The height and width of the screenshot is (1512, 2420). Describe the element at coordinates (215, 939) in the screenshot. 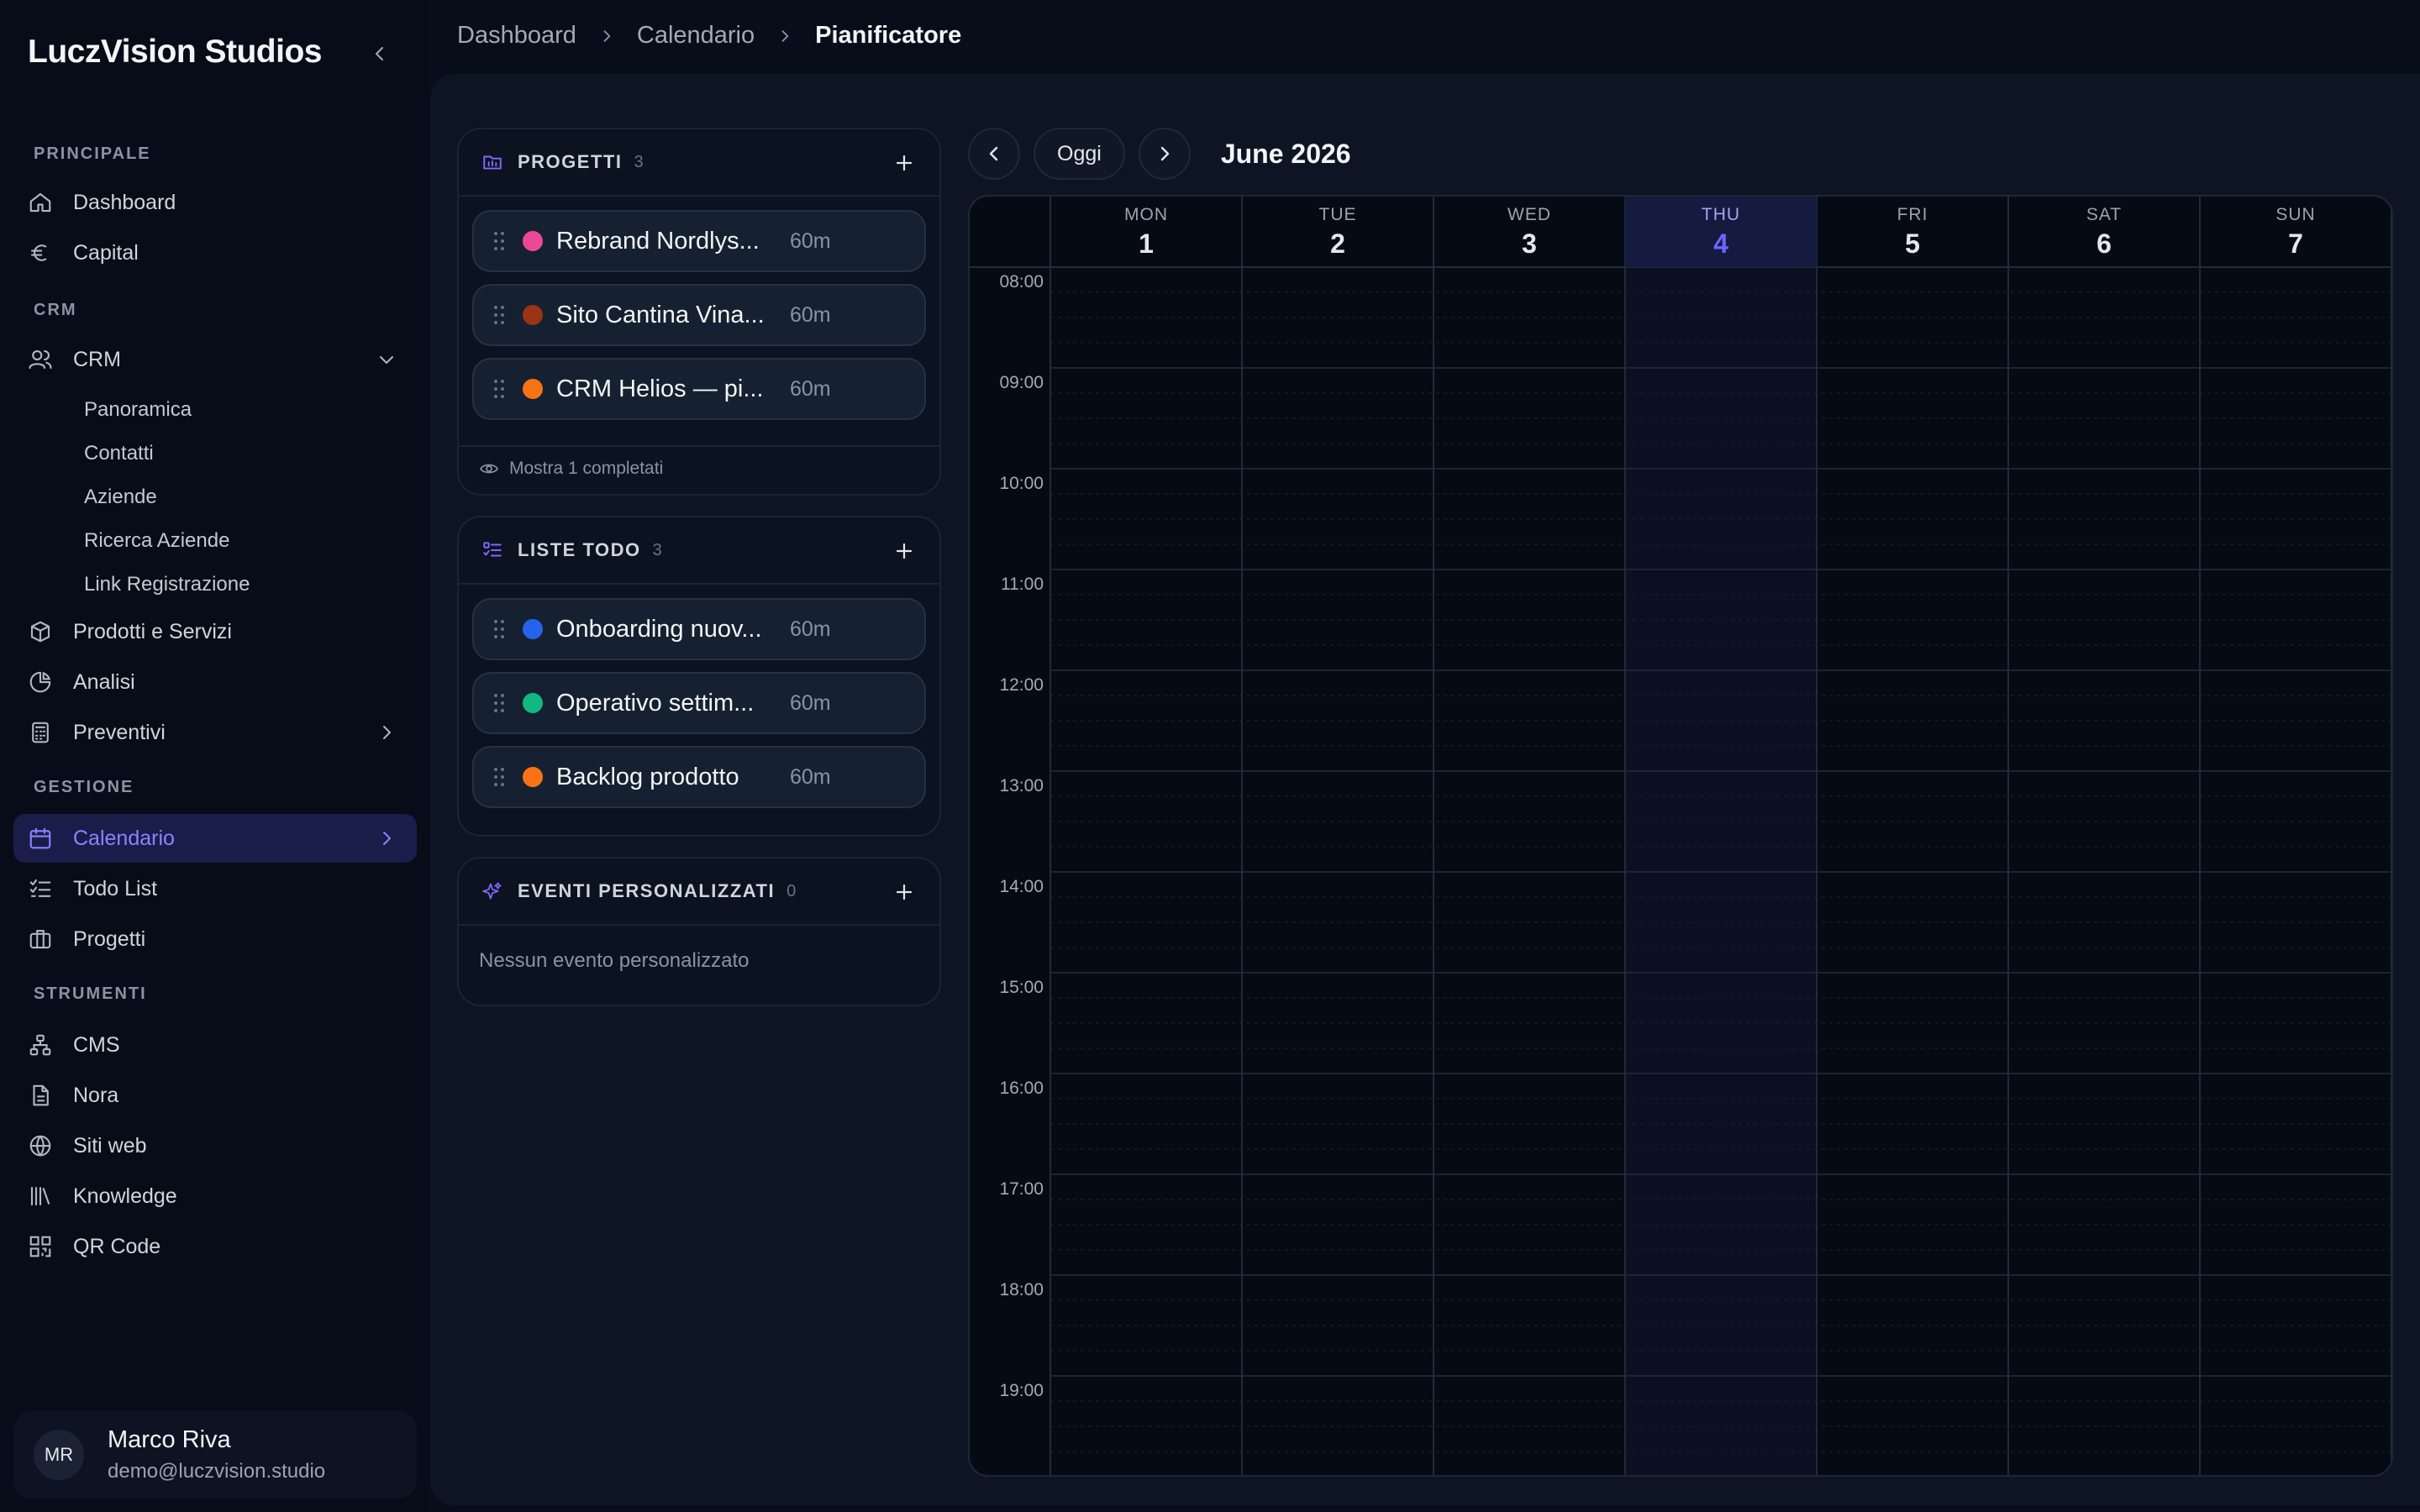

I see `nav-progetti: Progetti` at that location.